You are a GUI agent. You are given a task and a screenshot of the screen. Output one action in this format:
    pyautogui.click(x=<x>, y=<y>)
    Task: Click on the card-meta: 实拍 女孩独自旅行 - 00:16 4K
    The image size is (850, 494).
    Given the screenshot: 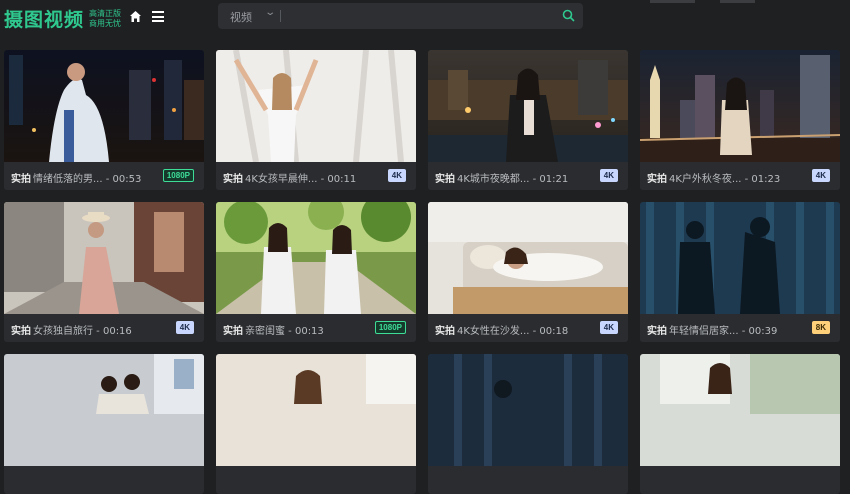 What is the action you would take?
    pyautogui.click(x=104, y=328)
    